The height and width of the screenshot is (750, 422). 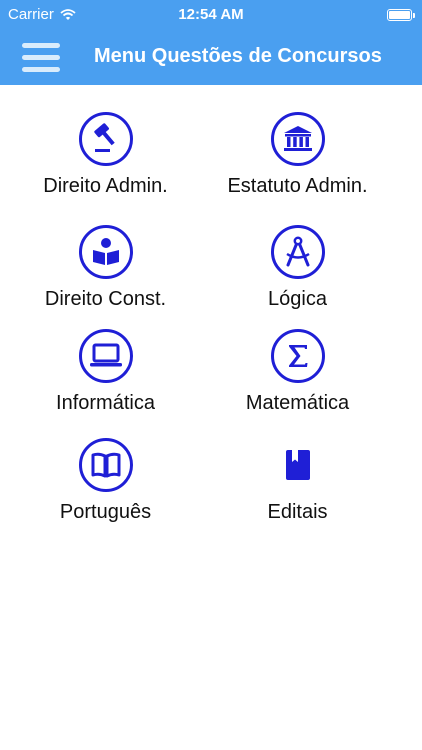 I want to click on menu-item-estatuto-admin: Estatuto Admin., so click(x=297, y=155).